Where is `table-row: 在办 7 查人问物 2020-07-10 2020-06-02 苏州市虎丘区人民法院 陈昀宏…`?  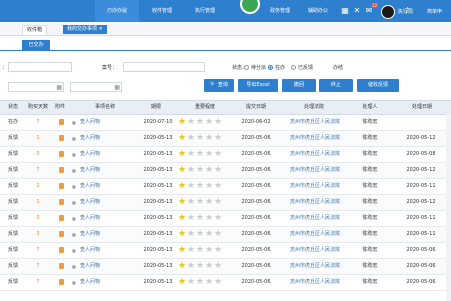 table-row: 在办 7 查人问物 2020-07-10 2020-06-02 苏州市虎丘区人民法院 陈昀宏… is located at coordinates (225, 123).